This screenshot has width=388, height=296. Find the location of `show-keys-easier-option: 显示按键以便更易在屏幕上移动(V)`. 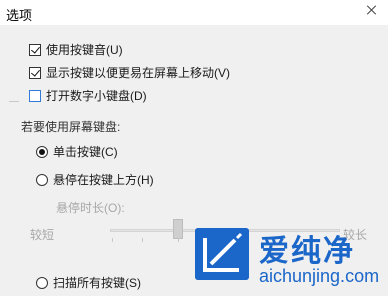

show-keys-easier-option: 显示按键以便更易在屏幕上移动(V) is located at coordinates (129, 72).